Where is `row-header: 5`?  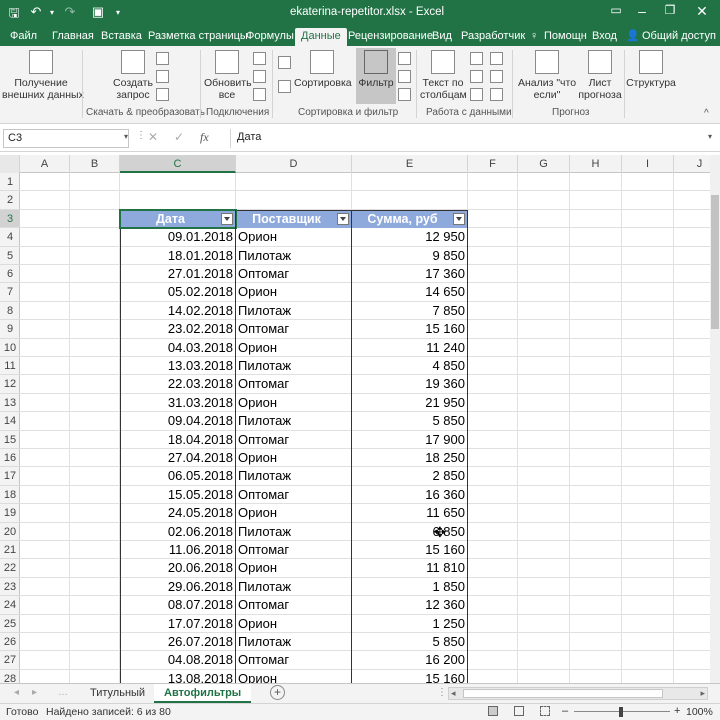
row-header: 5 is located at coordinates (10, 256).